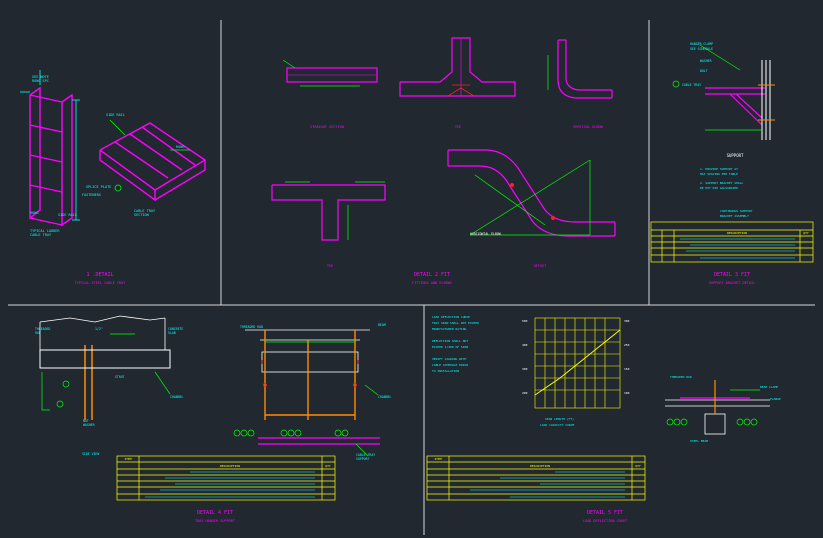 The width and height of the screenshot is (823, 538). I want to click on svg-text: 400, so click(525, 345).